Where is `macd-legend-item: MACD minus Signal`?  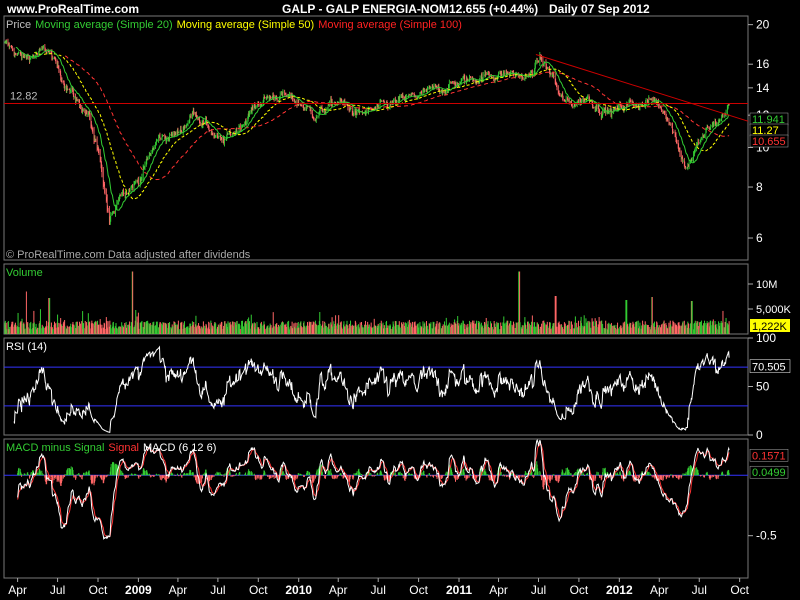 macd-legend-item: MACD minus Signal is located at coordinates (55, 448).